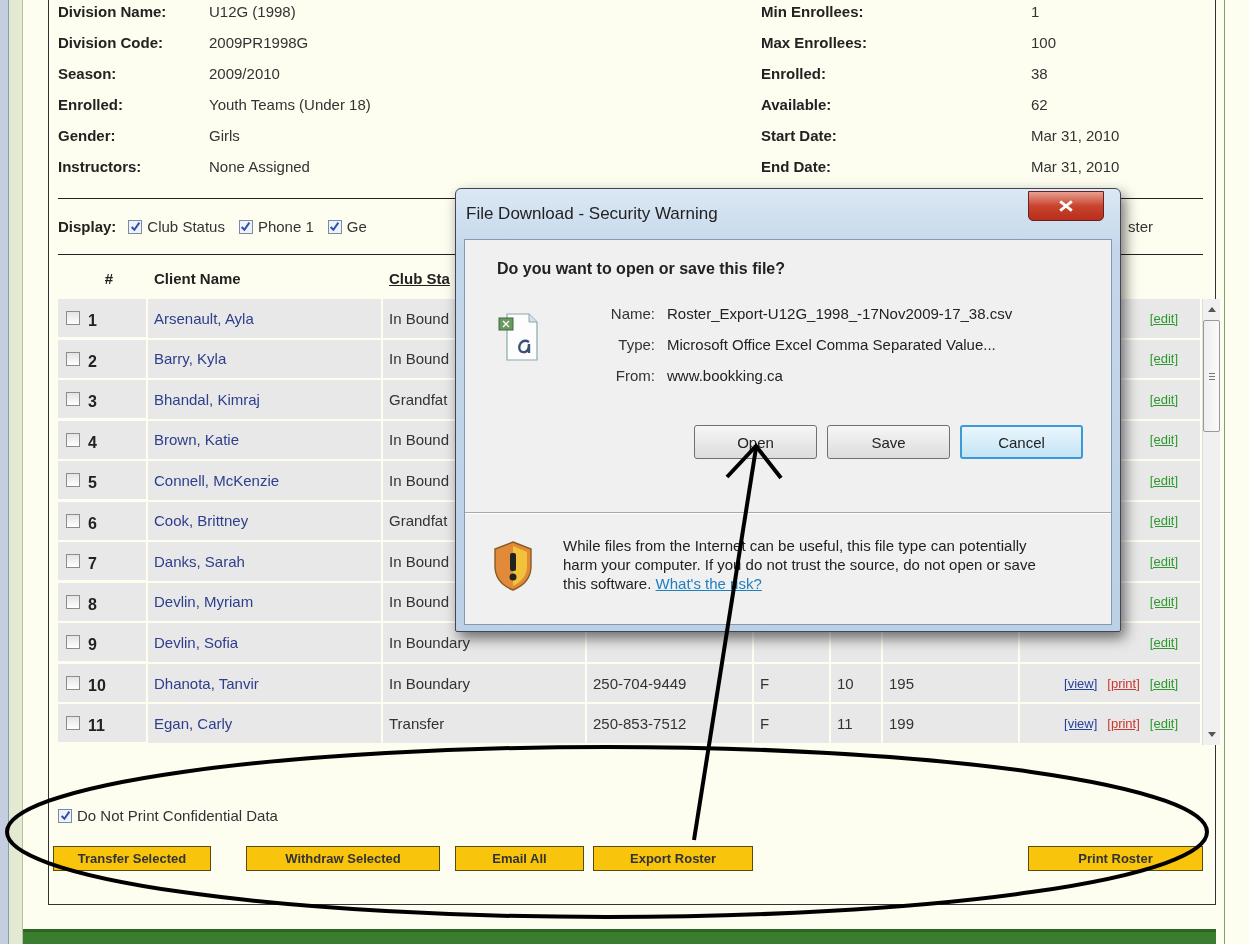 Image resolution: width=1249 pixels, height=944 pixels. What do you see at coordinates (199, 561) in the screenshot?
I see `client-name-link: Danks, Sarah` at bounding box center [199, 561].